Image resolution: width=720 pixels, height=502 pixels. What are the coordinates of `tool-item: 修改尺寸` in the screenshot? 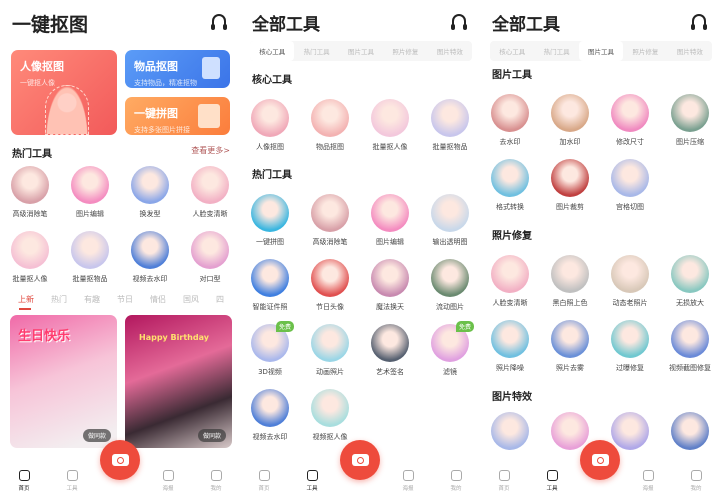 It's located at (630, 126).